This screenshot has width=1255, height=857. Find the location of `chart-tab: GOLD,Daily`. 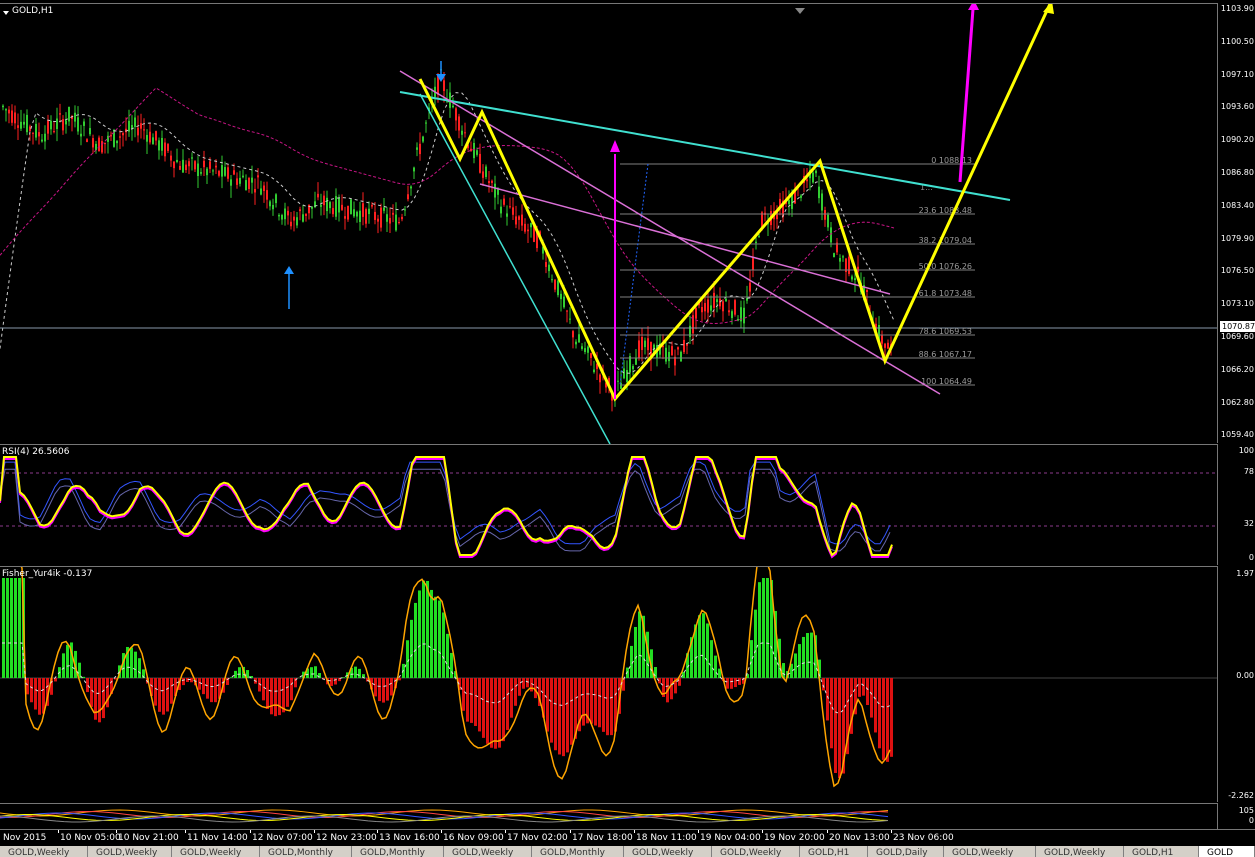

chart-tab: GOLD,Daily is located at coordinates (906, 851).